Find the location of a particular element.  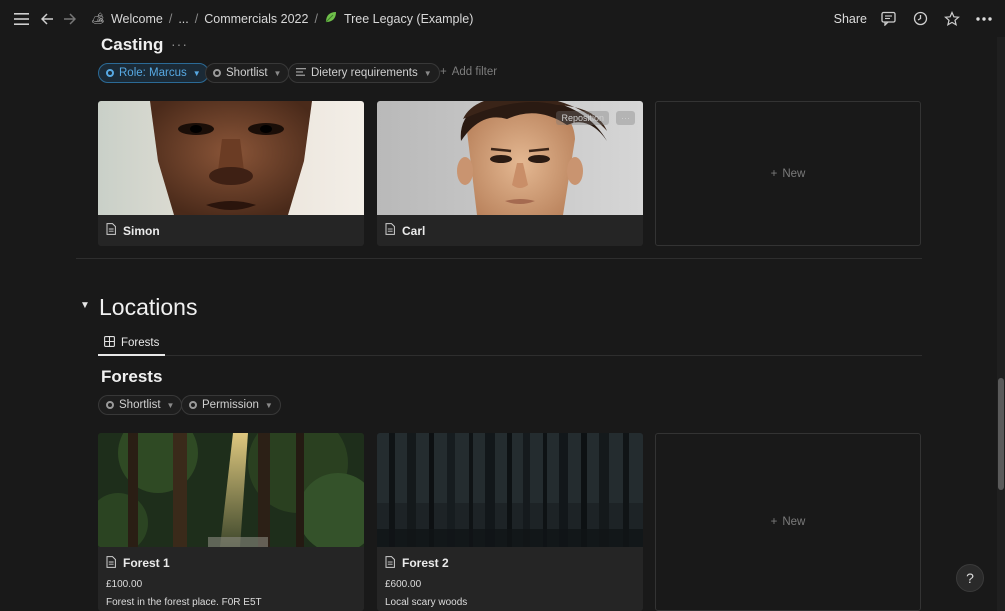

filter-dietery-chip: Dietery requirements ▼ is located at coordinates (364, 73).